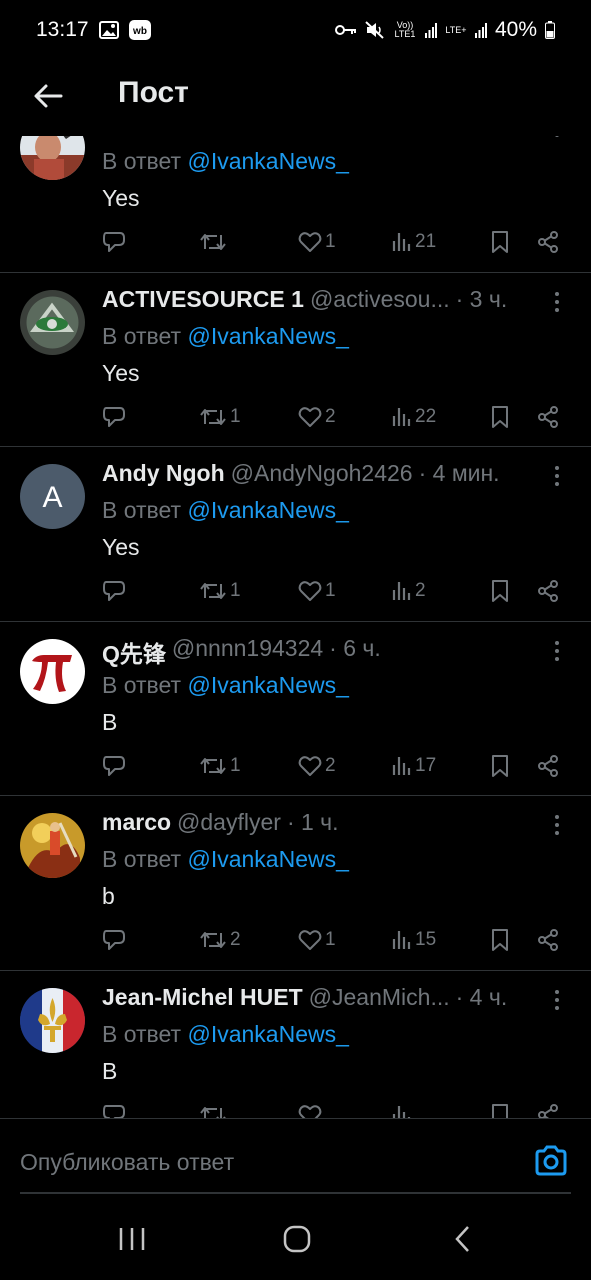  I want to click on views-button: 17, so click(414, 766).